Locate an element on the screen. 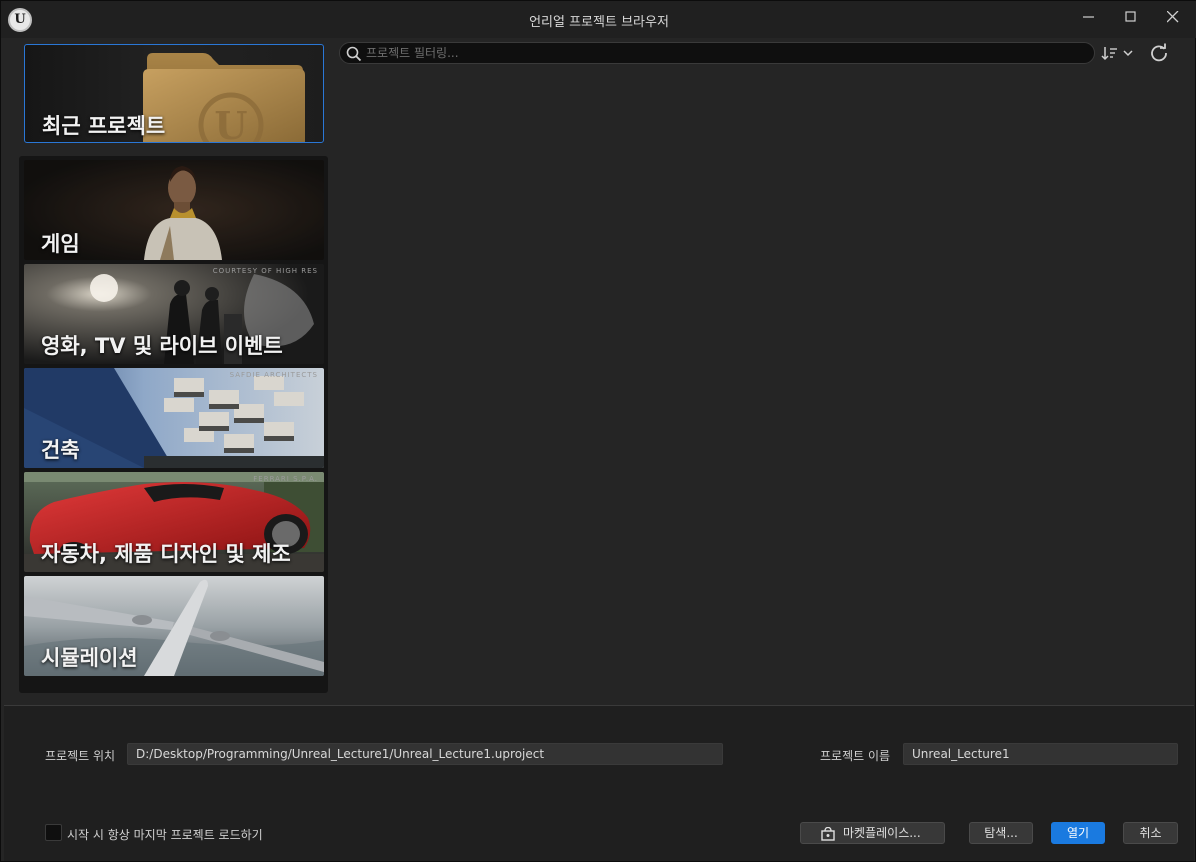  architecture-image-credit: SAFDIE ARCHITECTS is located at coordinates (273, 375).